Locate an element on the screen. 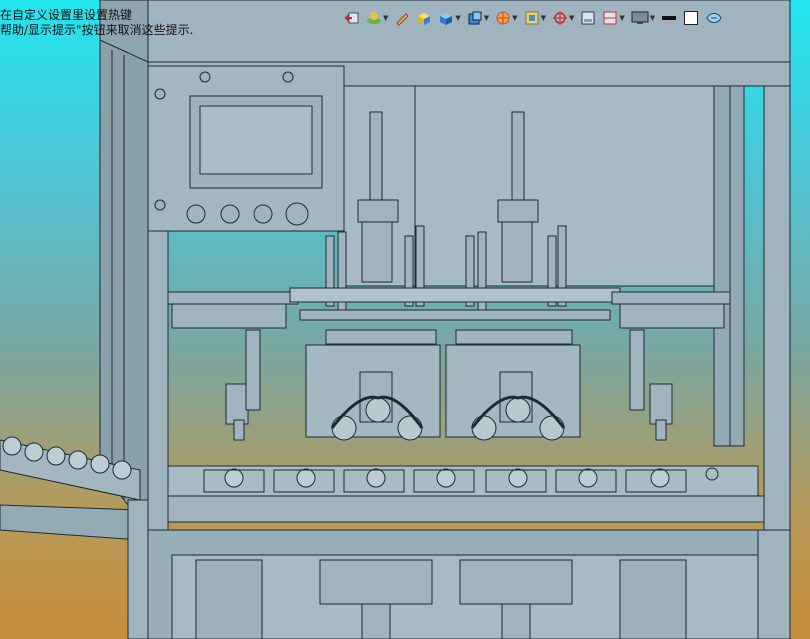 The image size is (810, 639). split-viewport-icon: ▼ is located at coordinates (613, 18).